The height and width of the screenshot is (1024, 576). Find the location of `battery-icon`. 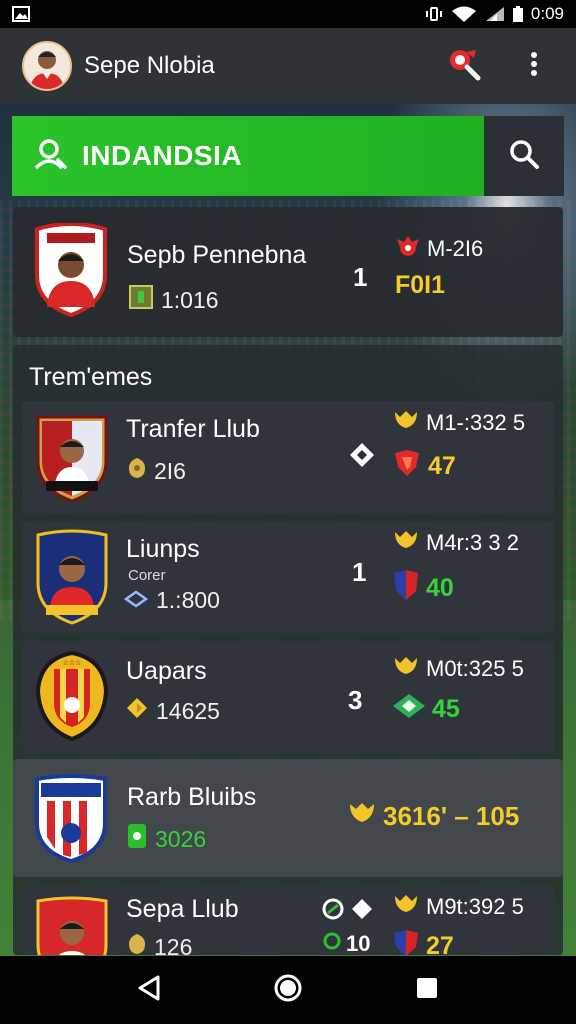

battery-icon is located at coordinates (517, 14).